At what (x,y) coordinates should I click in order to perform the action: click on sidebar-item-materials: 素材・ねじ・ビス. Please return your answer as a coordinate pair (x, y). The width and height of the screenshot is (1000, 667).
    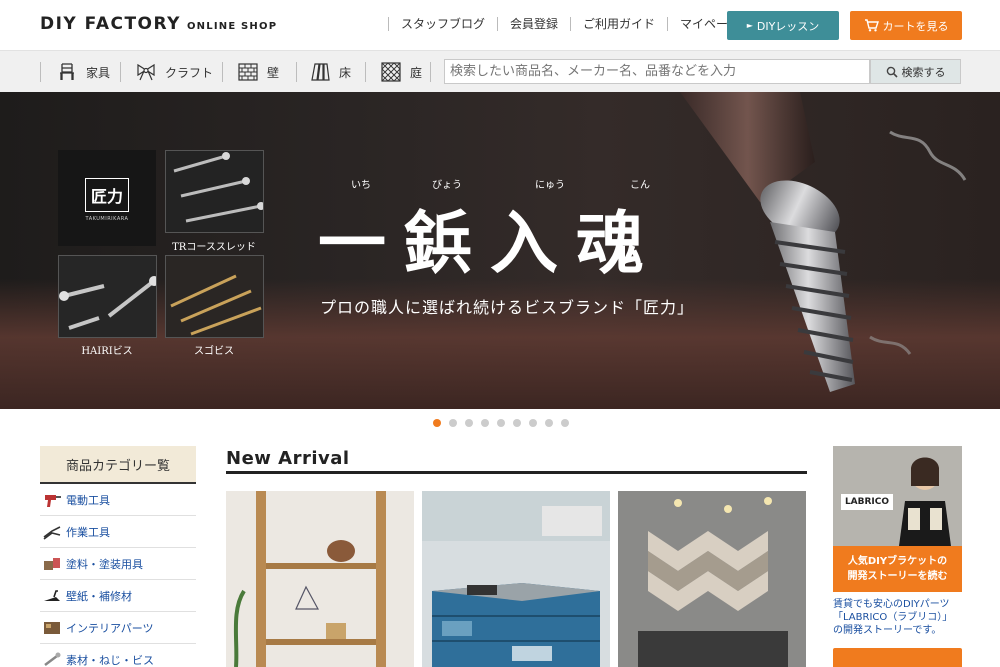
    Looking at the image, I should click on (118, 655).